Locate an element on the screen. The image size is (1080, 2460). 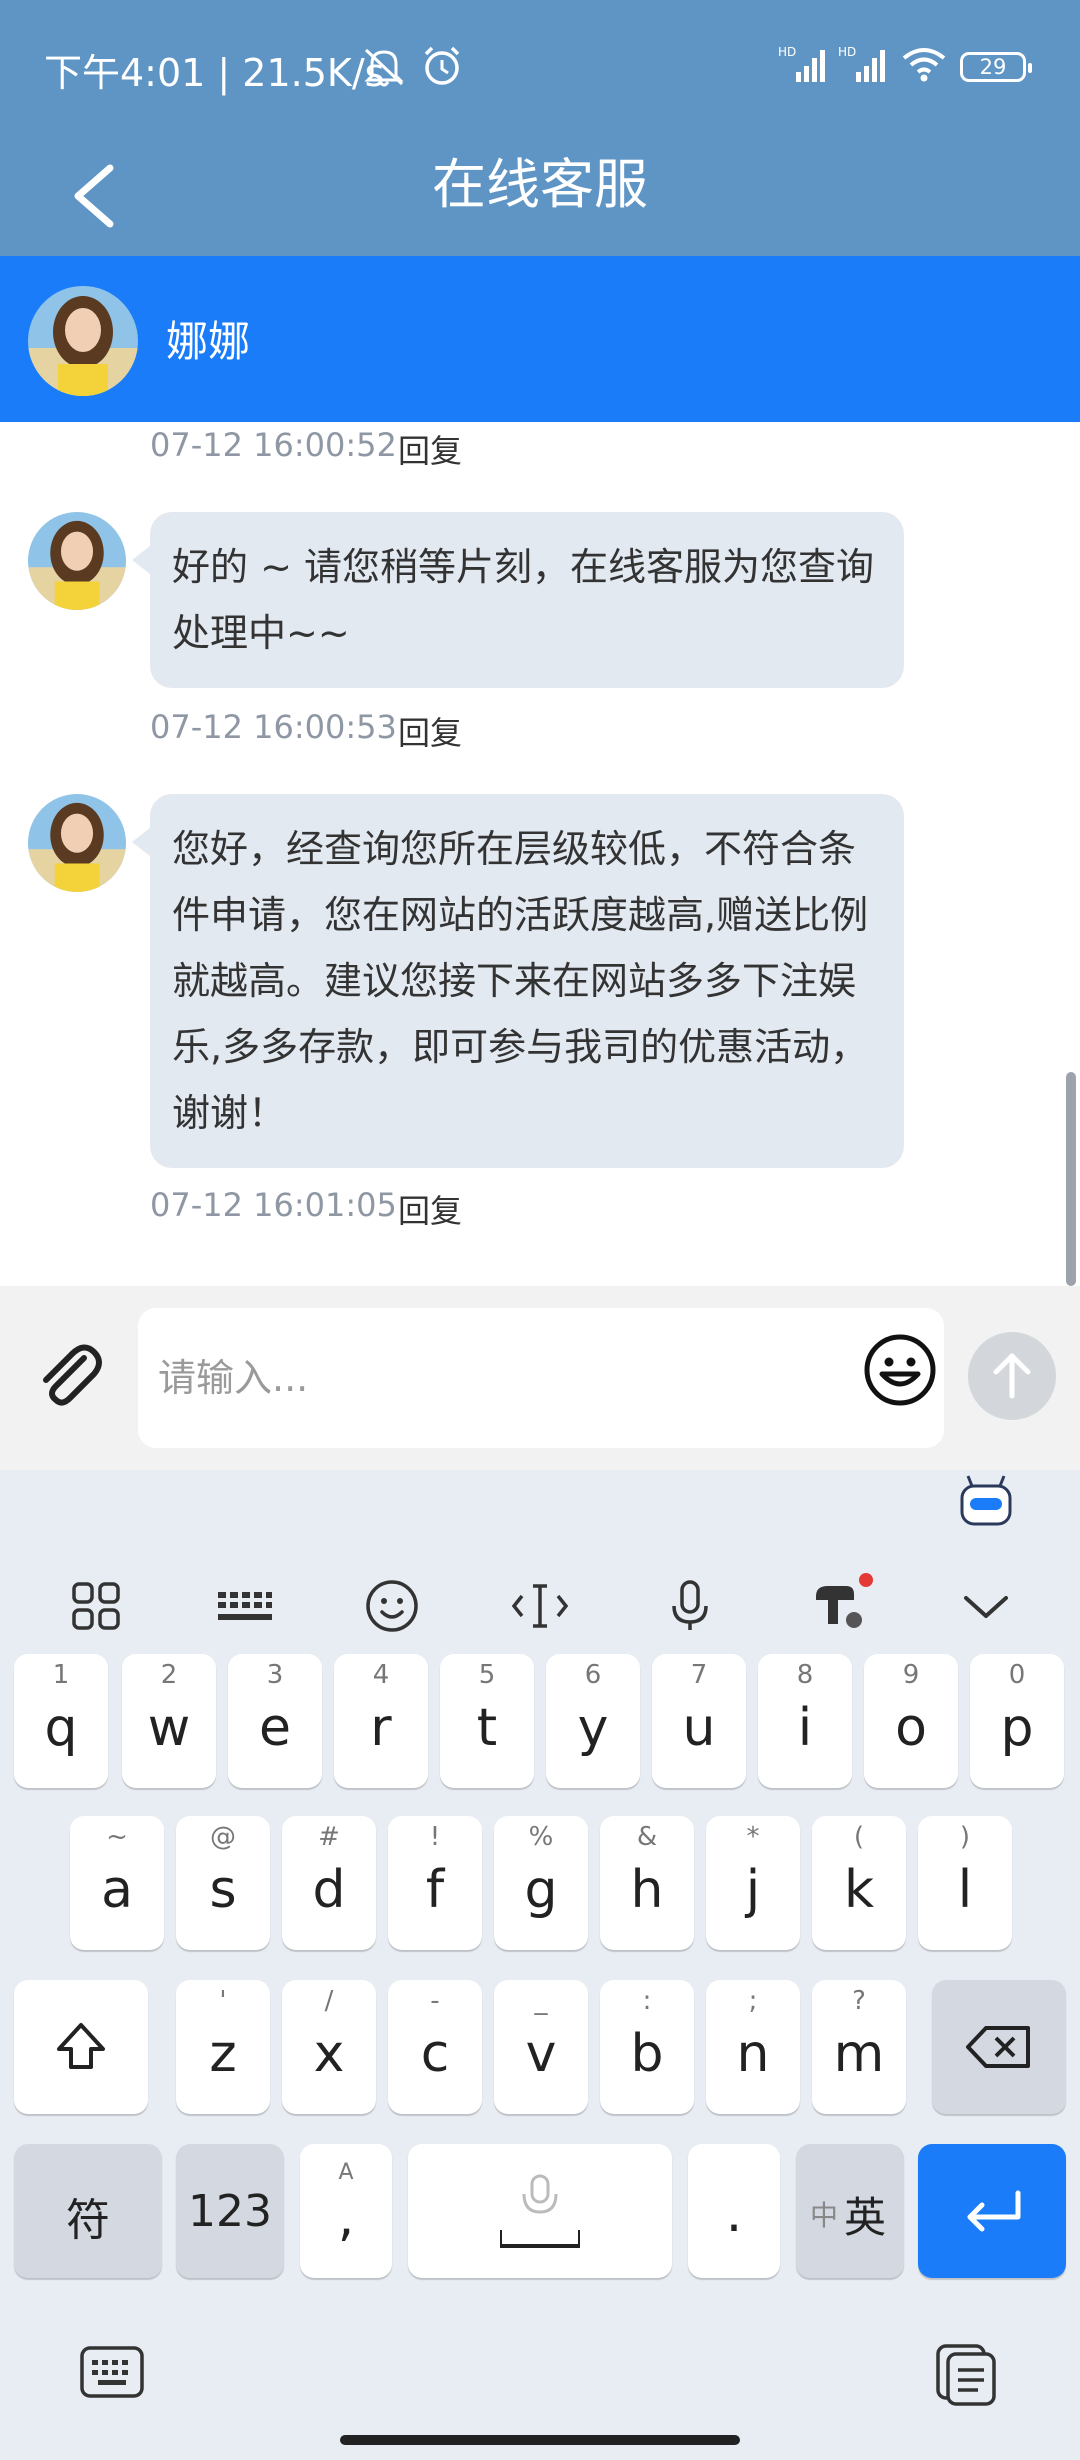
enter-key is located at coordinates (992, 2211).